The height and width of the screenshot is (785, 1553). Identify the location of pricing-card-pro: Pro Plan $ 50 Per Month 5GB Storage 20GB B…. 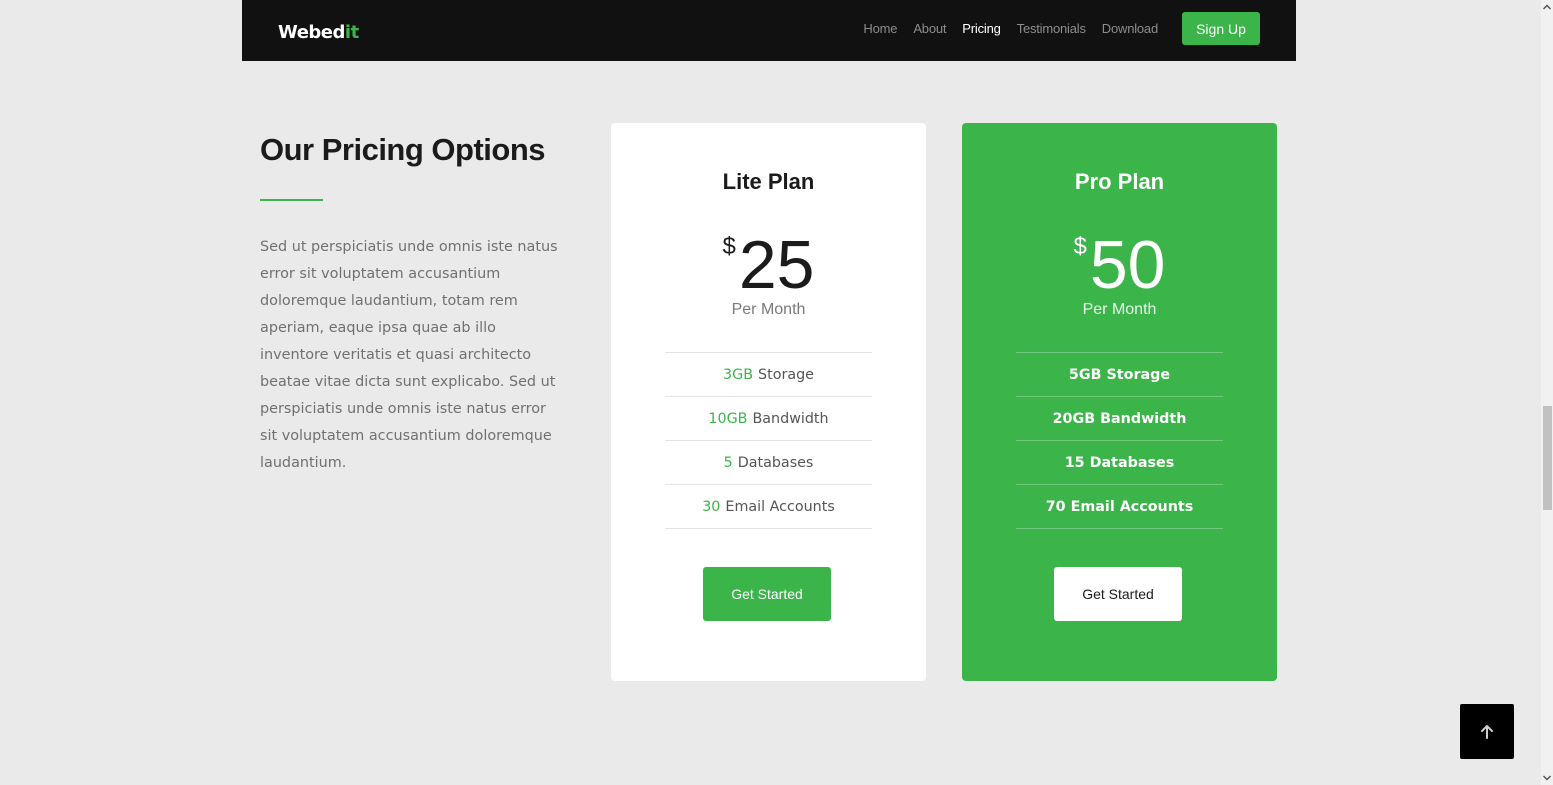
(1119, 402).